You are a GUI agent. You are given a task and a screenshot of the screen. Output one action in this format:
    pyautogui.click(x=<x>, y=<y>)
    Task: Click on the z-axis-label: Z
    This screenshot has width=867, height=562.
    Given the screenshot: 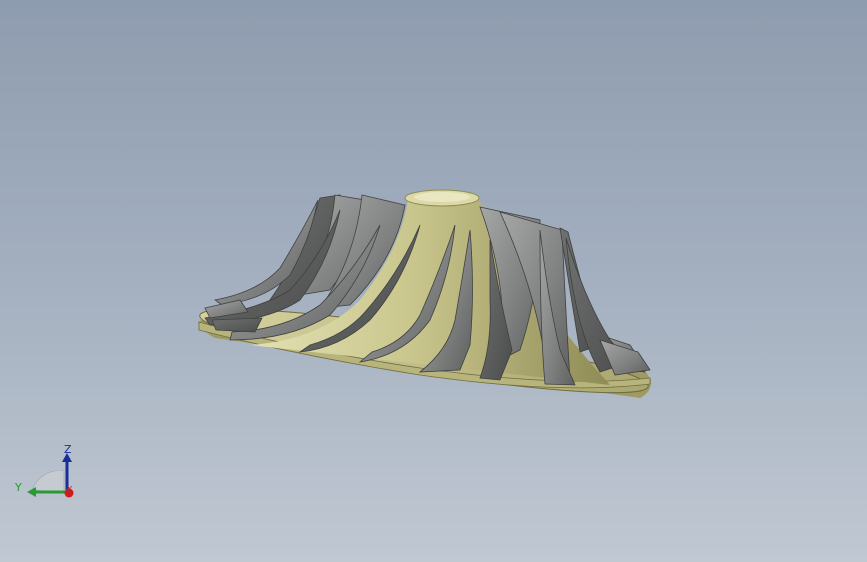 What is the action you would take?
    pyautogui.click(x=68, y=449)
    